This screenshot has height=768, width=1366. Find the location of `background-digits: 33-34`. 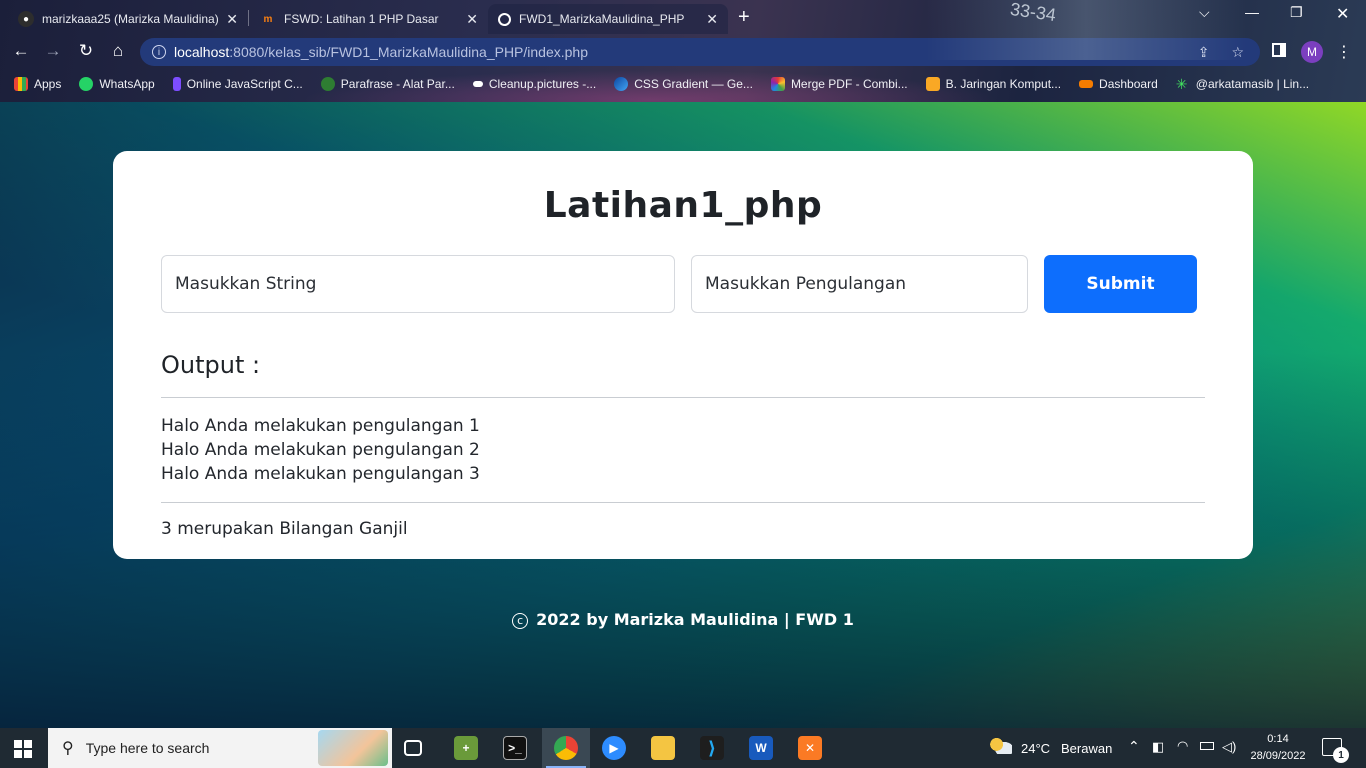

background-digits: 33-34 is located at coordinates (1033, 13).